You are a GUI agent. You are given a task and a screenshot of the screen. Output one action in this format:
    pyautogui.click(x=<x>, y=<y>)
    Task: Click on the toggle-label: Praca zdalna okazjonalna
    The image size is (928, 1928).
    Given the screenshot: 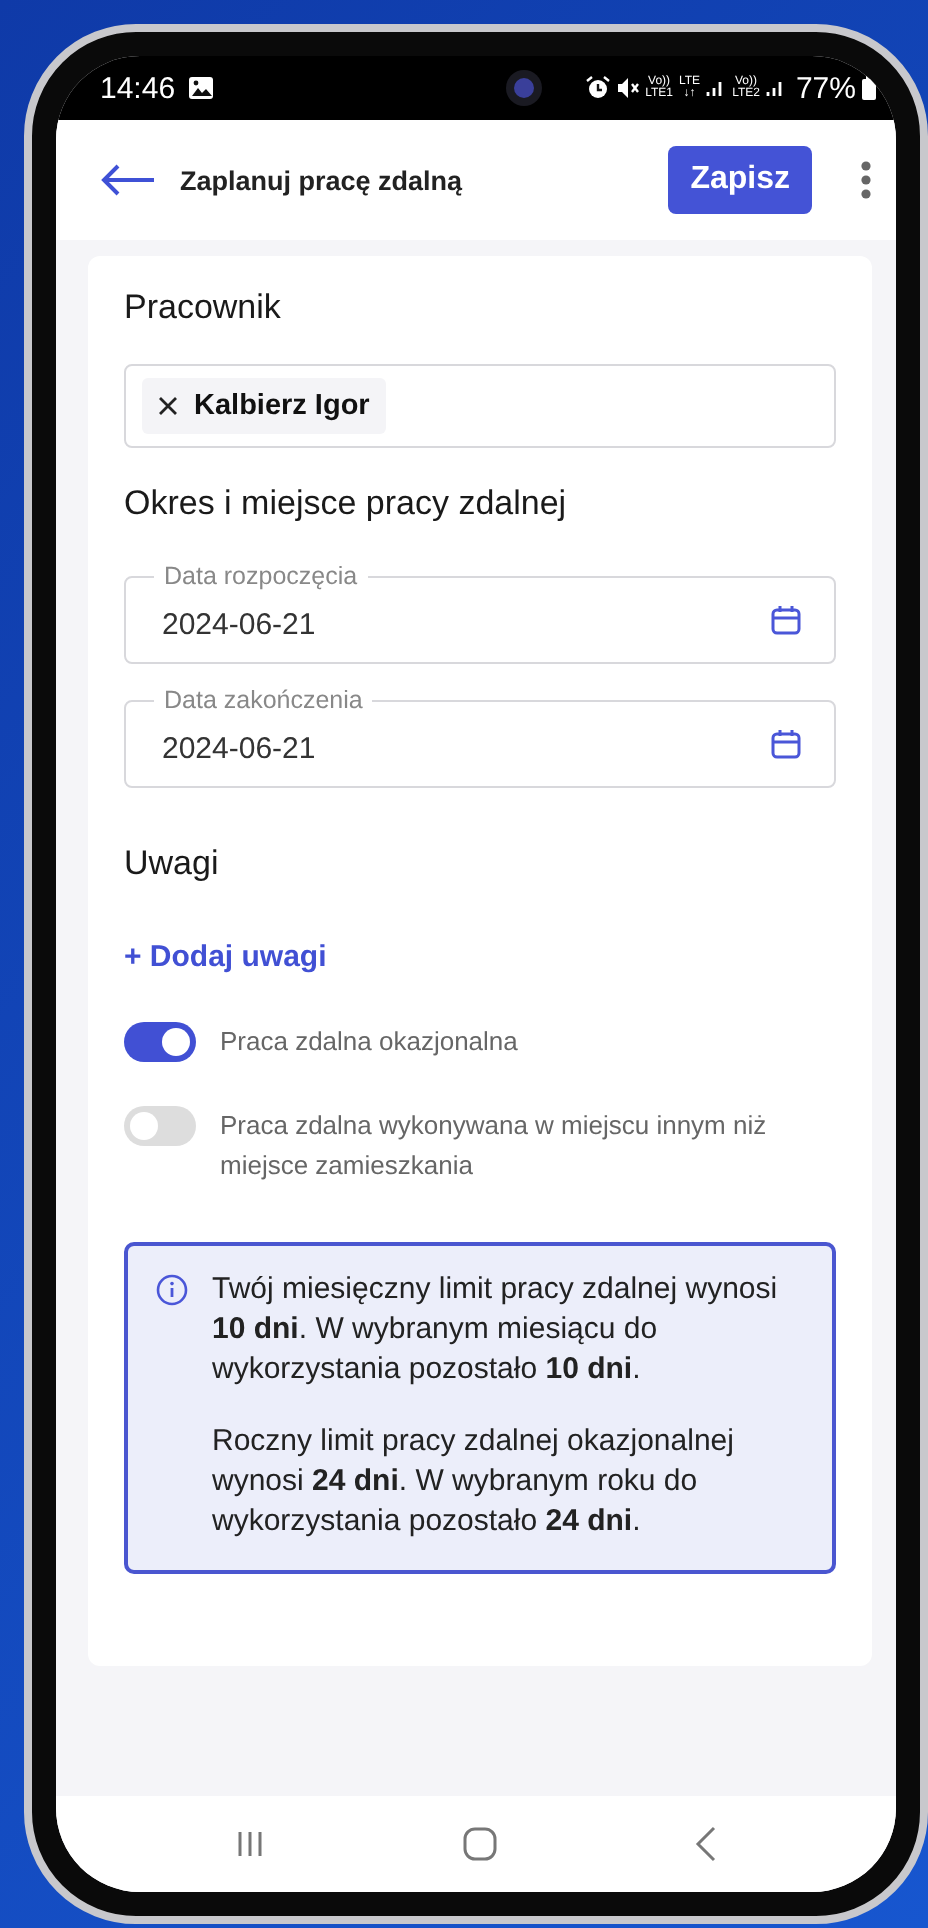 What is the action you would take?
    pyautogui.click(x=369, y=1042)
    